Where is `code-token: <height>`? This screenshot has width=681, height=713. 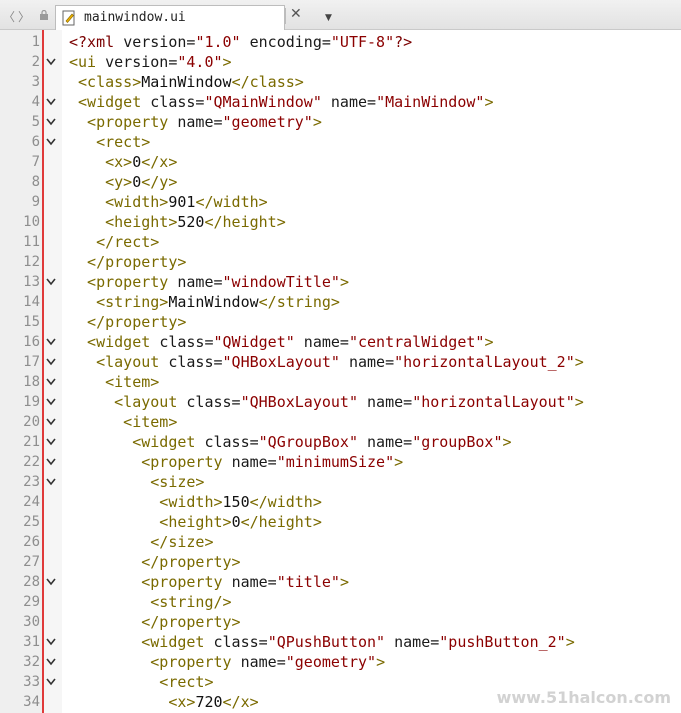
code-token: <height> is located at coordinates (123, 222).